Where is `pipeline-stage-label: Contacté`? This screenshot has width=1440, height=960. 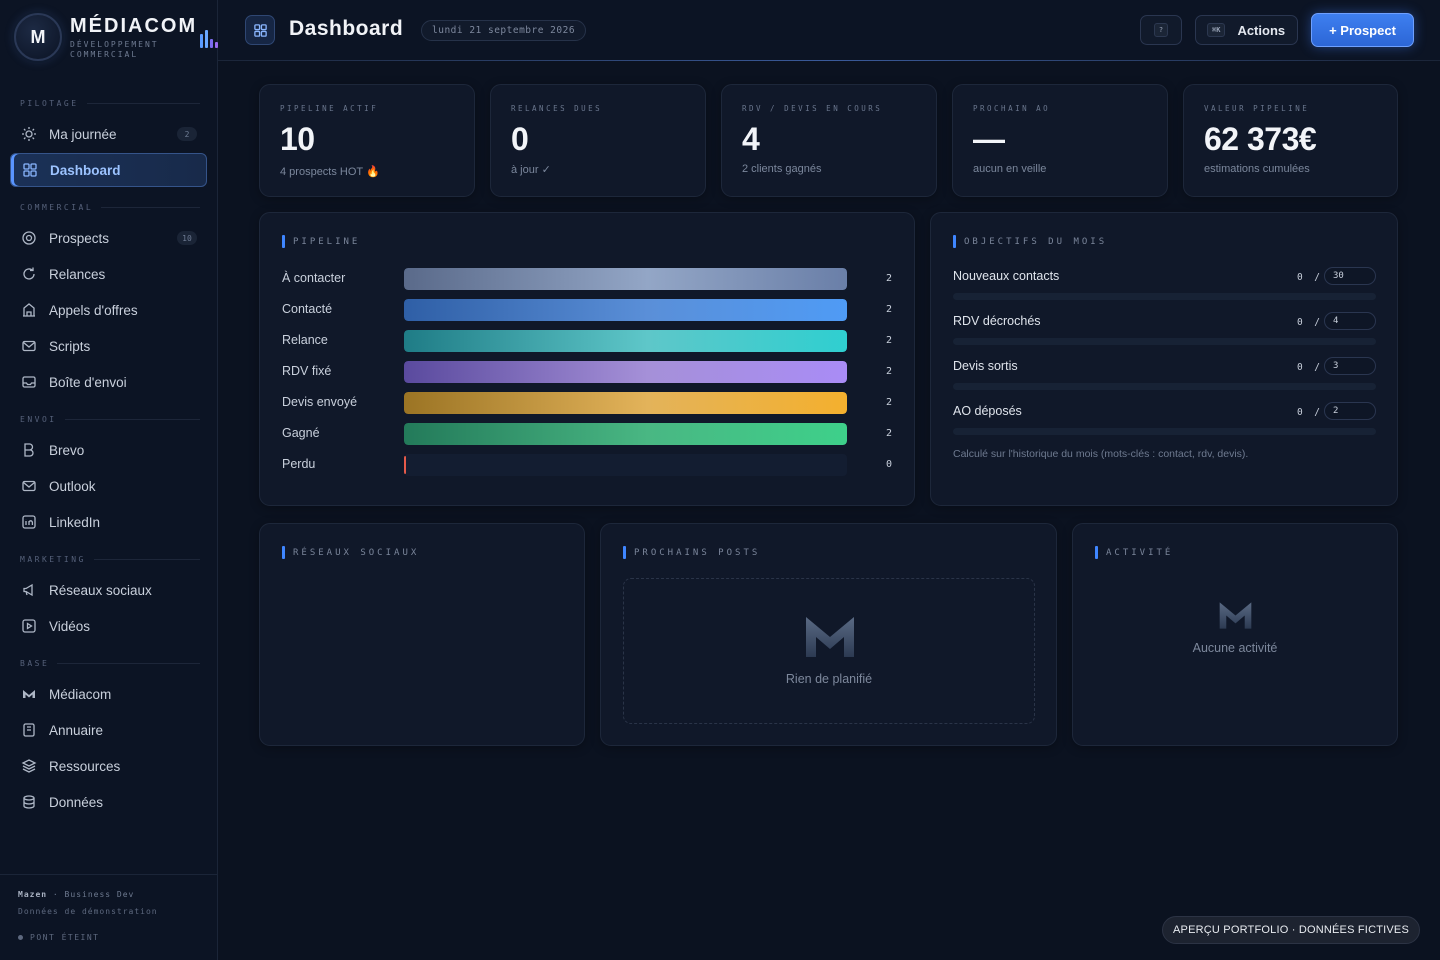
pipeline-stage-label: Contacté is located at coordinates (307, 309).